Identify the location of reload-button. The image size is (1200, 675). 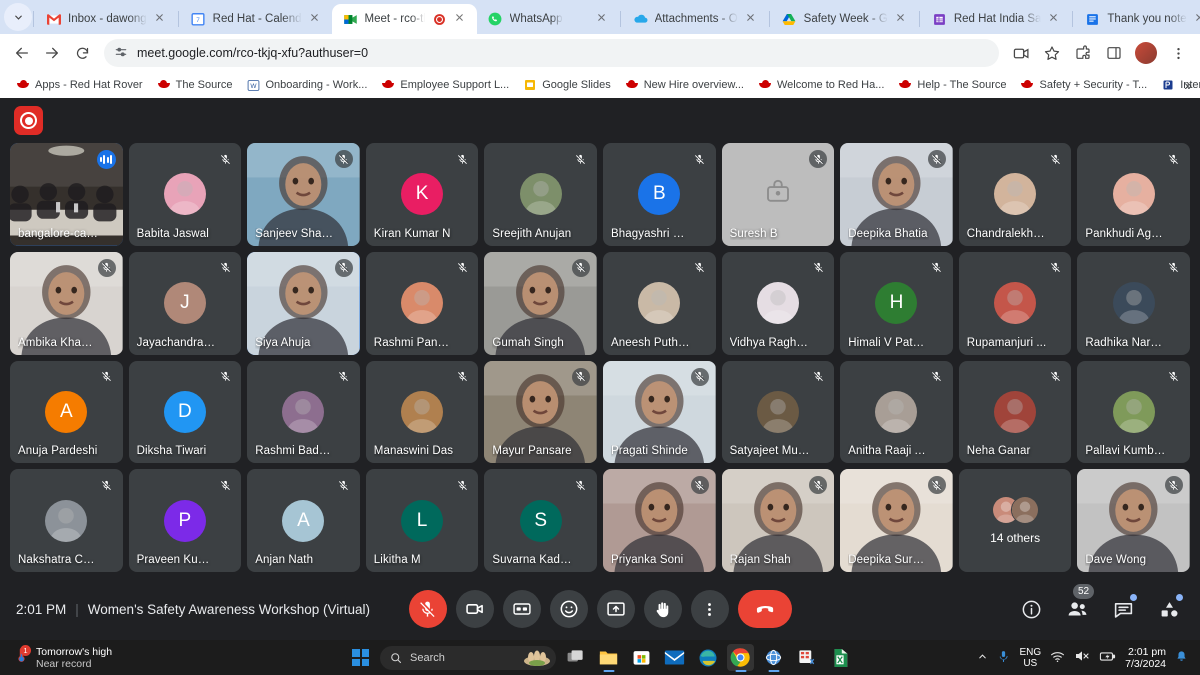
(82, 53).